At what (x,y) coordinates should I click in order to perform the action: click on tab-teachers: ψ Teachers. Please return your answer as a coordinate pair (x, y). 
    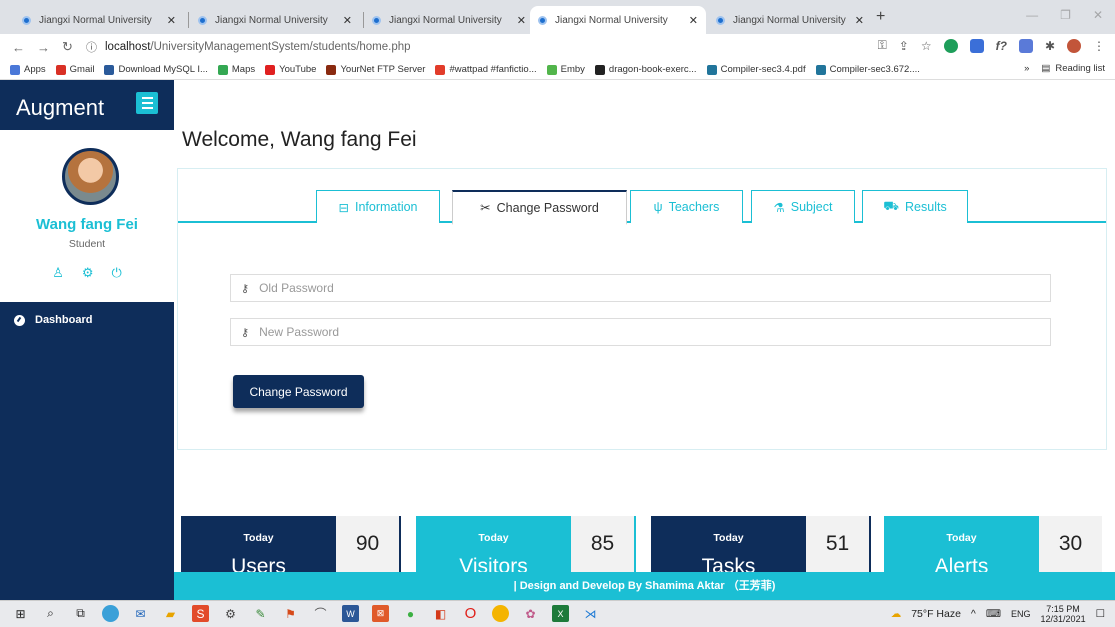
    Looking at the image, I should click on (686, 206).